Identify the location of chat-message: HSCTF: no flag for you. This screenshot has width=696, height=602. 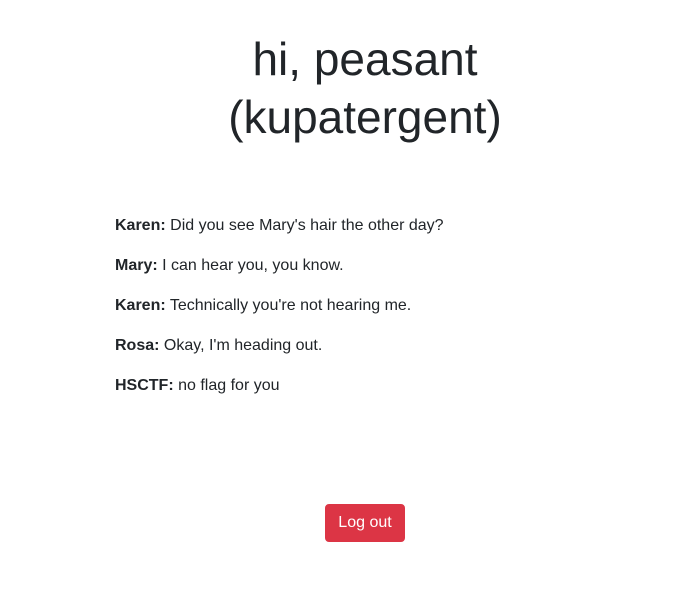
(365, 396).